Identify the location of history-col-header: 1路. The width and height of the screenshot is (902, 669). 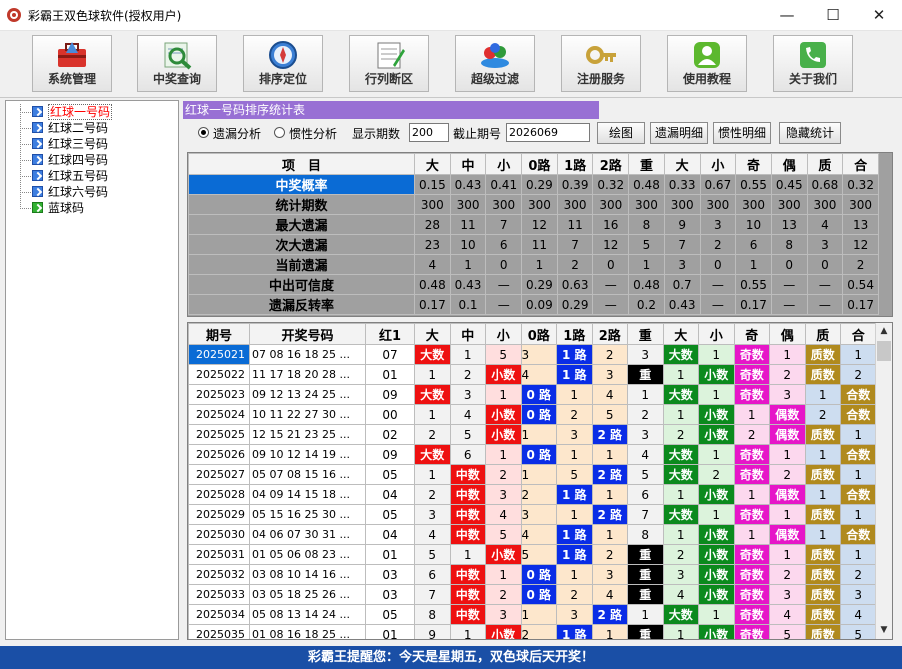
(574, 334).